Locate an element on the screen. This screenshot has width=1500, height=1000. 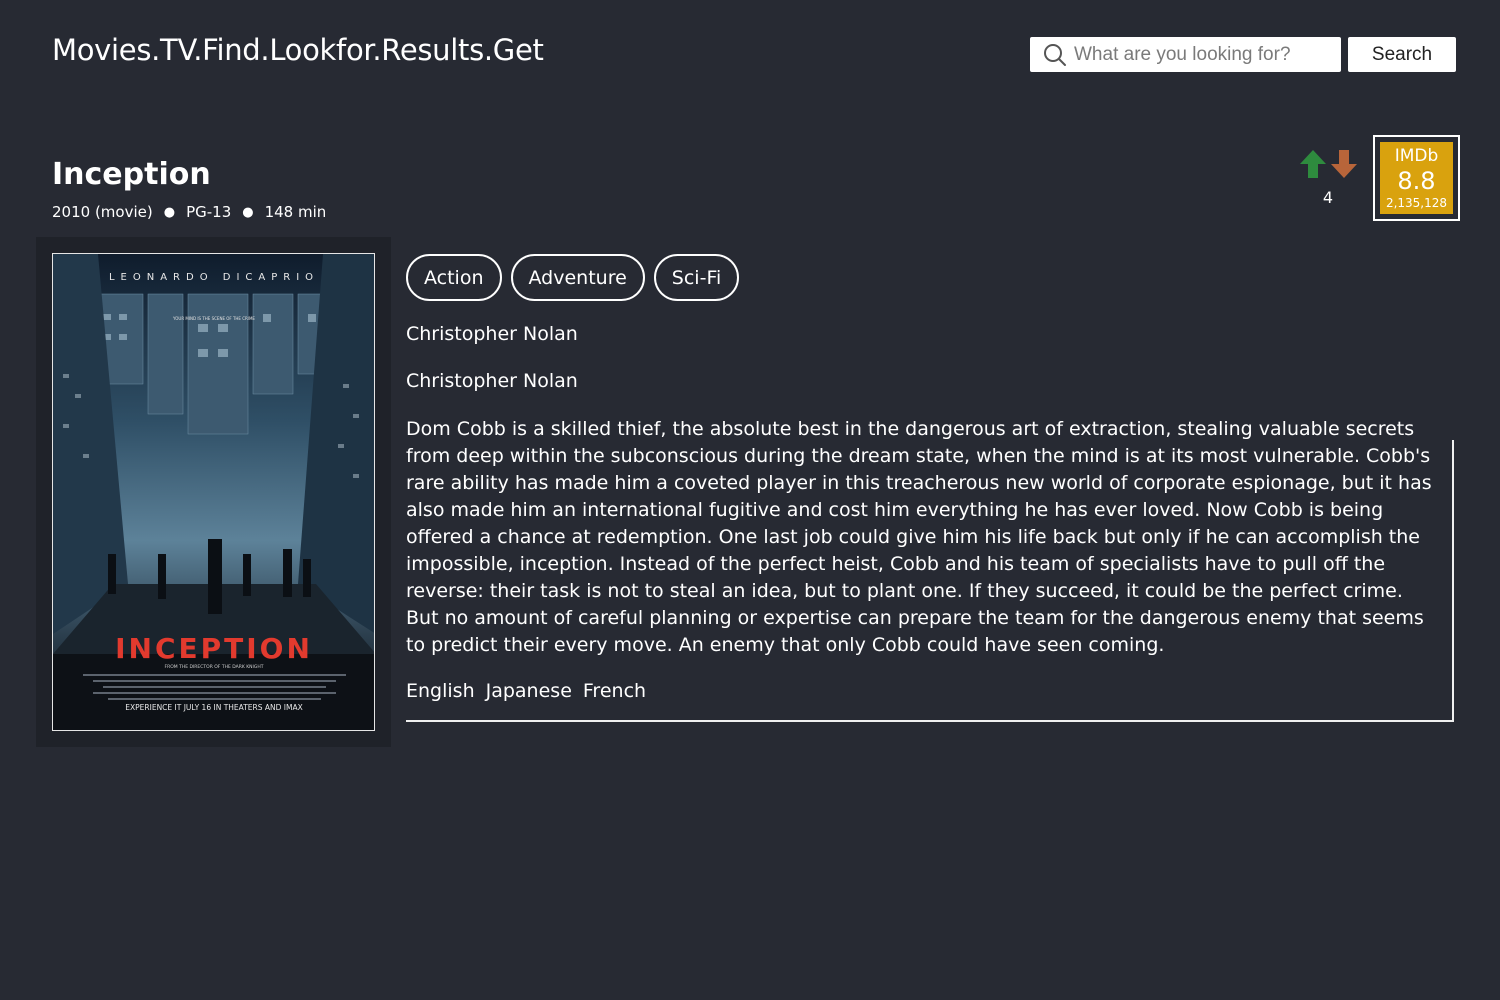
movie-meta: 2010 (movie) ● PG-13 ● 148 min is located at coordinates (189, 212).